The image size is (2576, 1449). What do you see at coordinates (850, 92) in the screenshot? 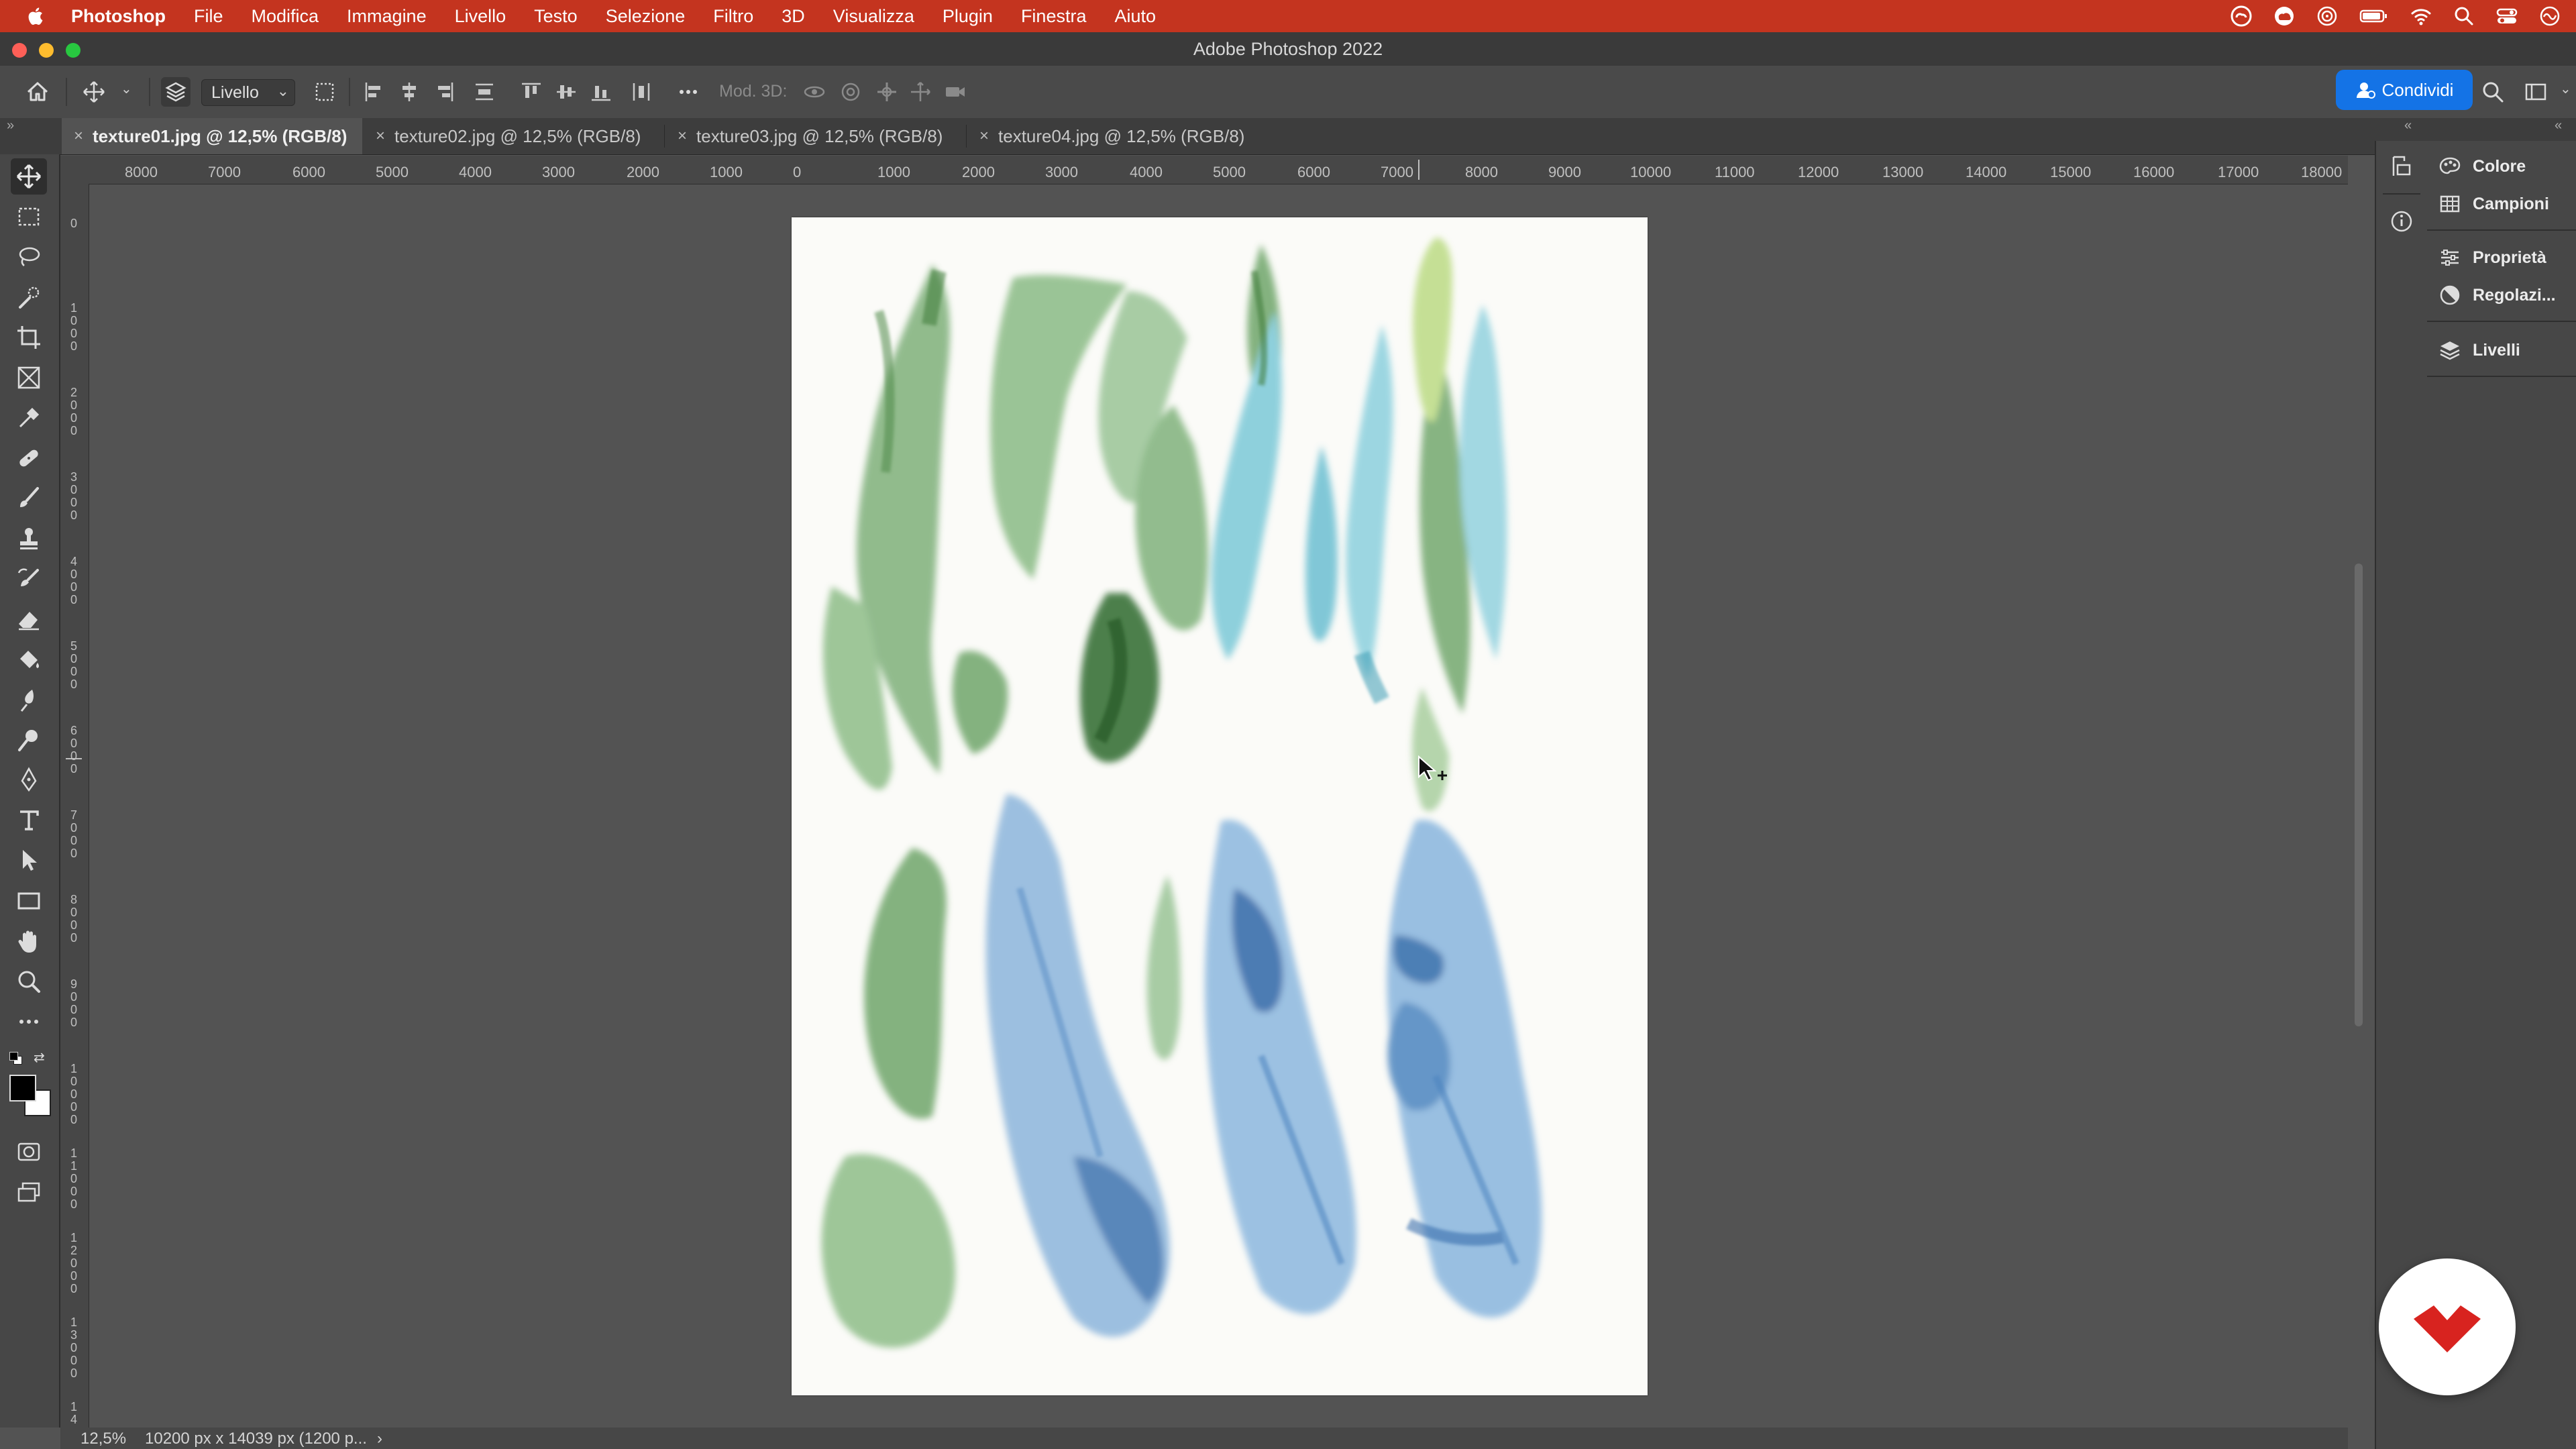
I see `roll-3d-button` at bounding box center [850, 92].